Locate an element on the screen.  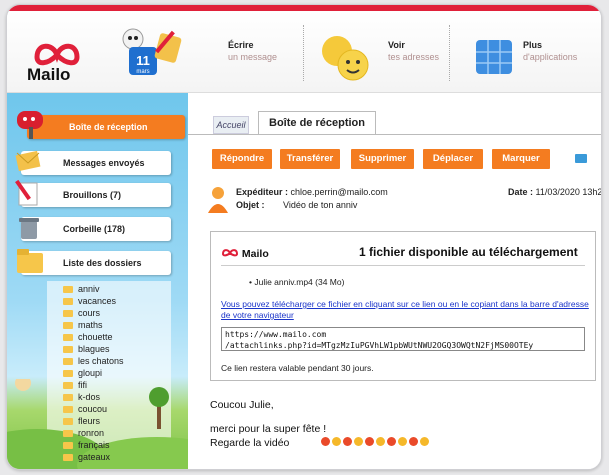
emoji-row is located at coordinates (376, 442).